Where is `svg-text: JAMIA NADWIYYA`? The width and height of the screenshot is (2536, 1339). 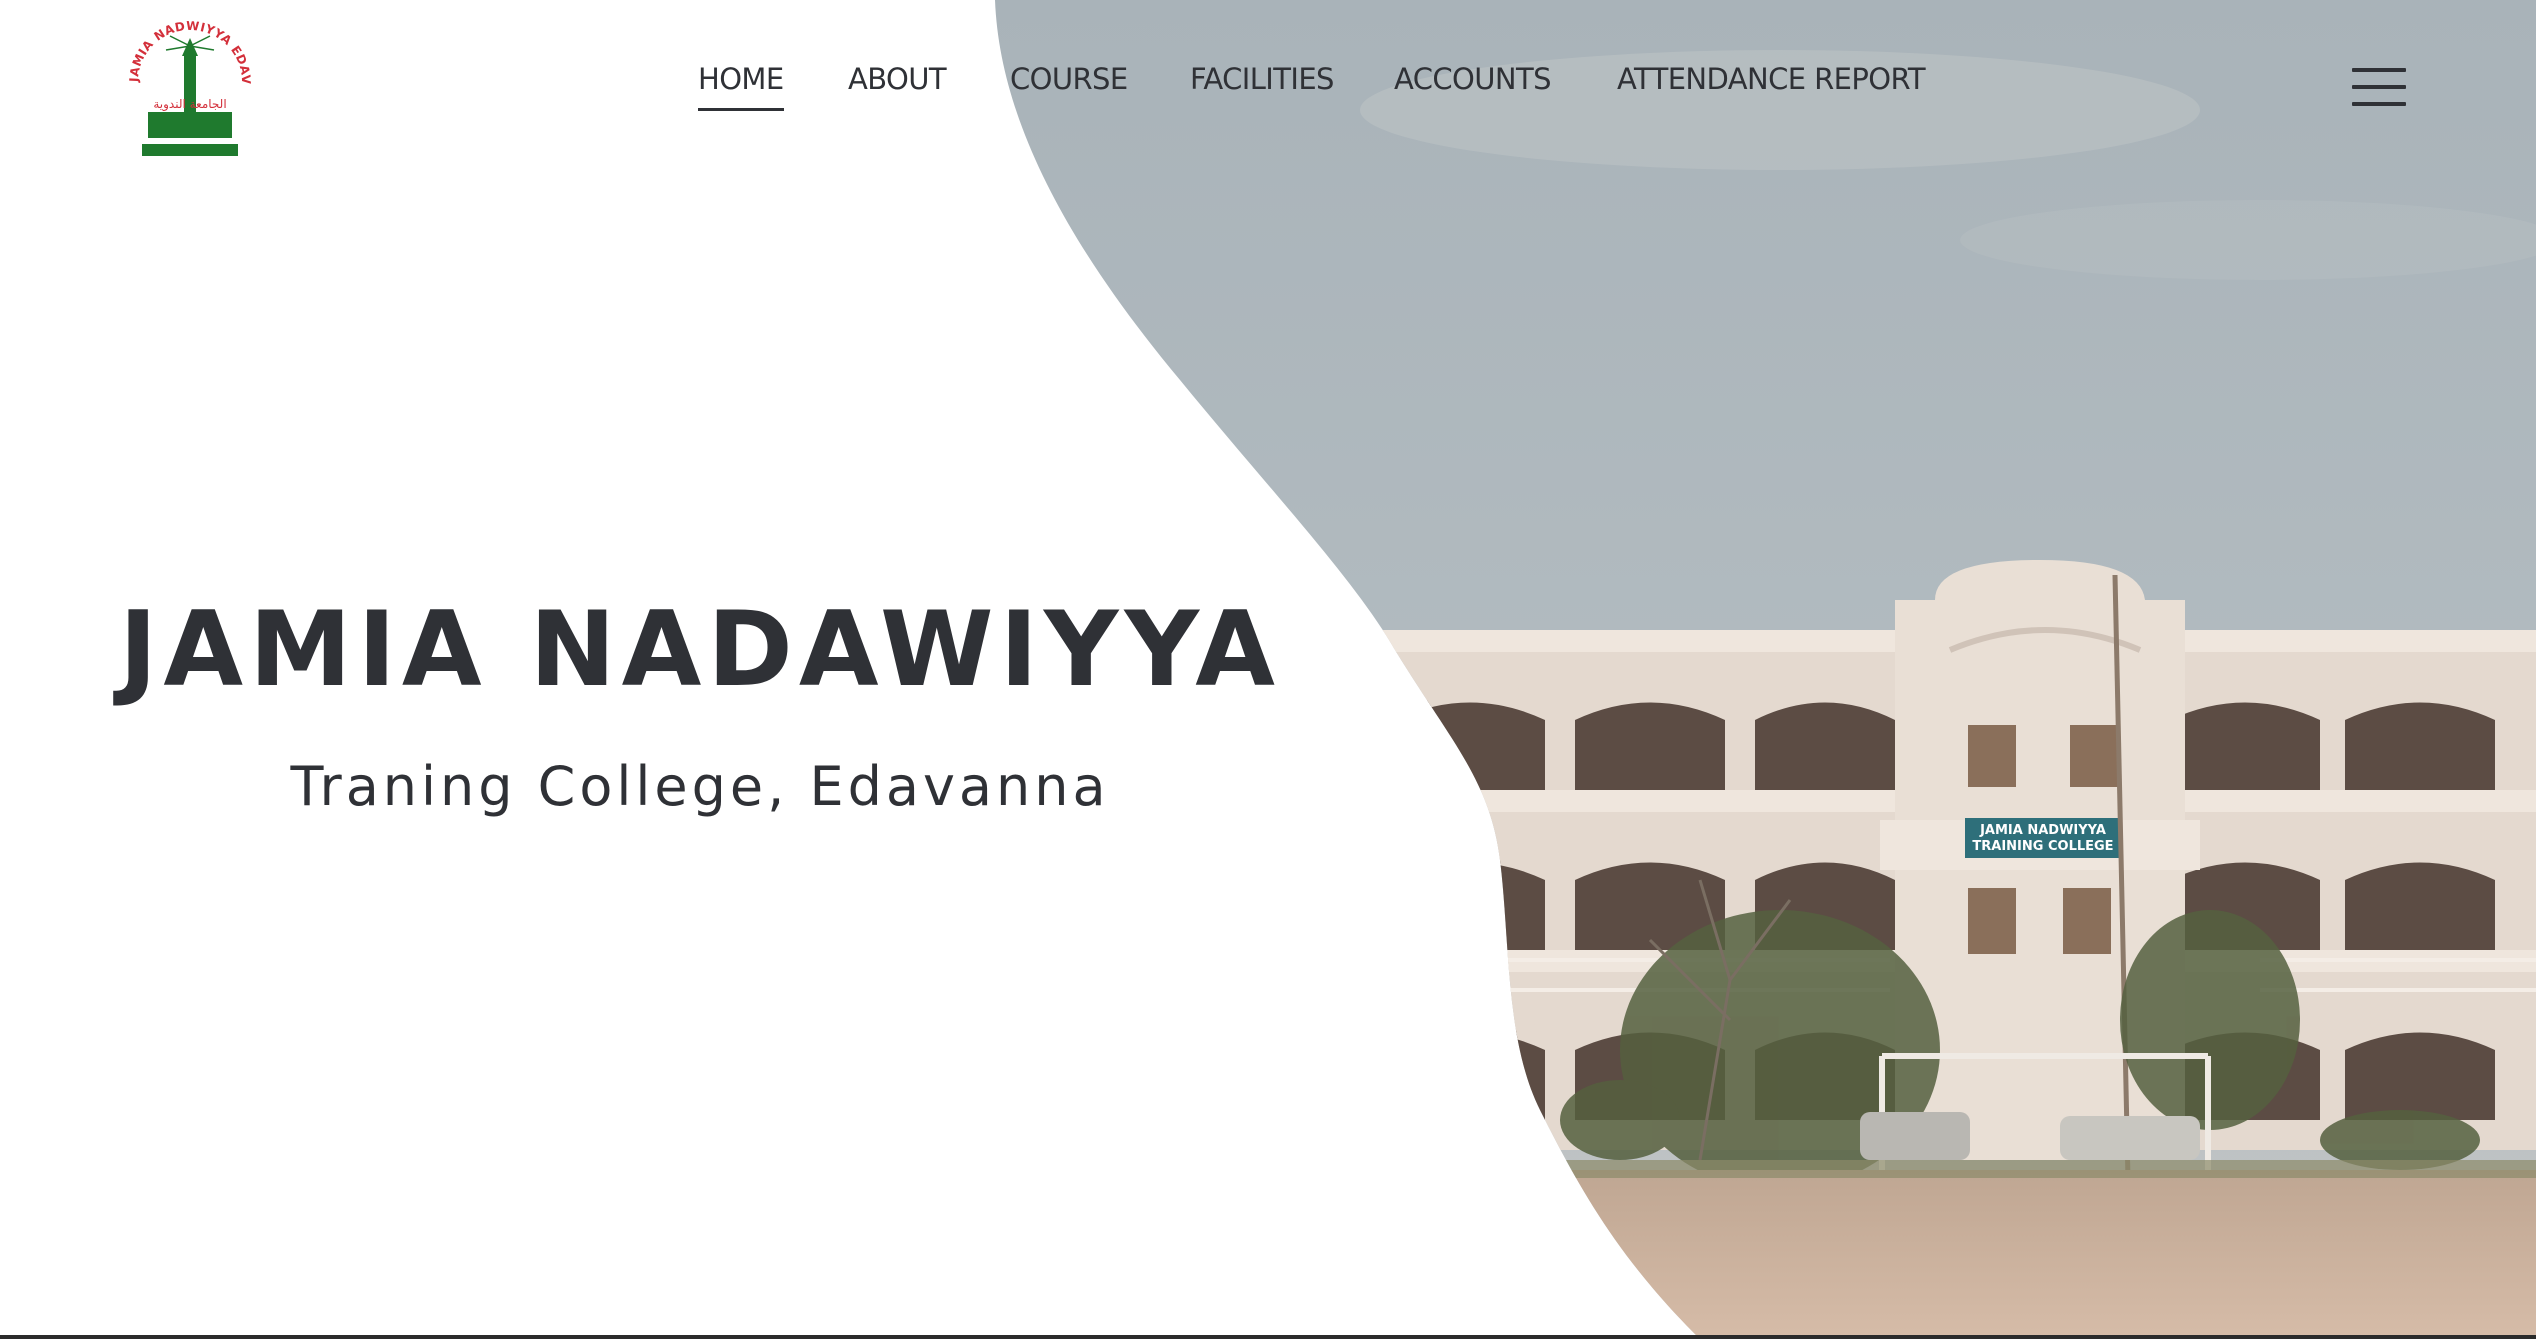 svg-text: JAMIA NADWIYYA is located at coordinates (2042, 830).